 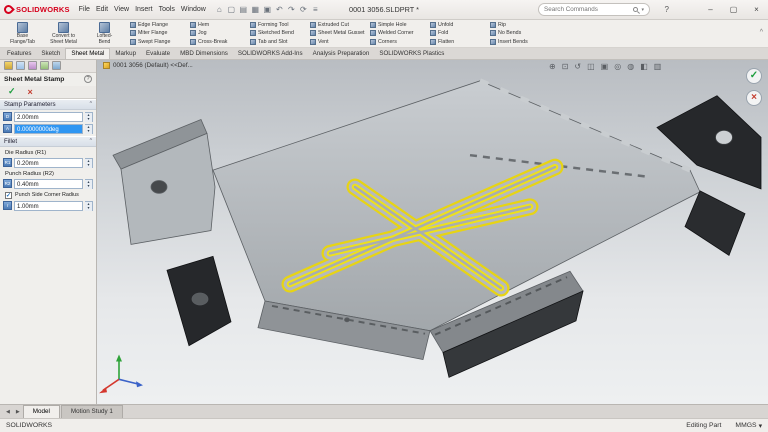 I want to click on section-view-icon: ◫, so click(x=591, y=66).